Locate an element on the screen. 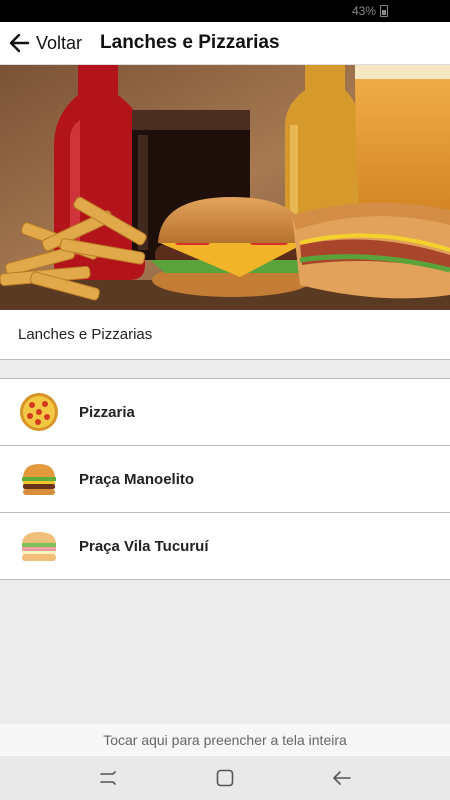 The image size is (450, 800). back-label: Voltar is located at coordinates (59, 42).